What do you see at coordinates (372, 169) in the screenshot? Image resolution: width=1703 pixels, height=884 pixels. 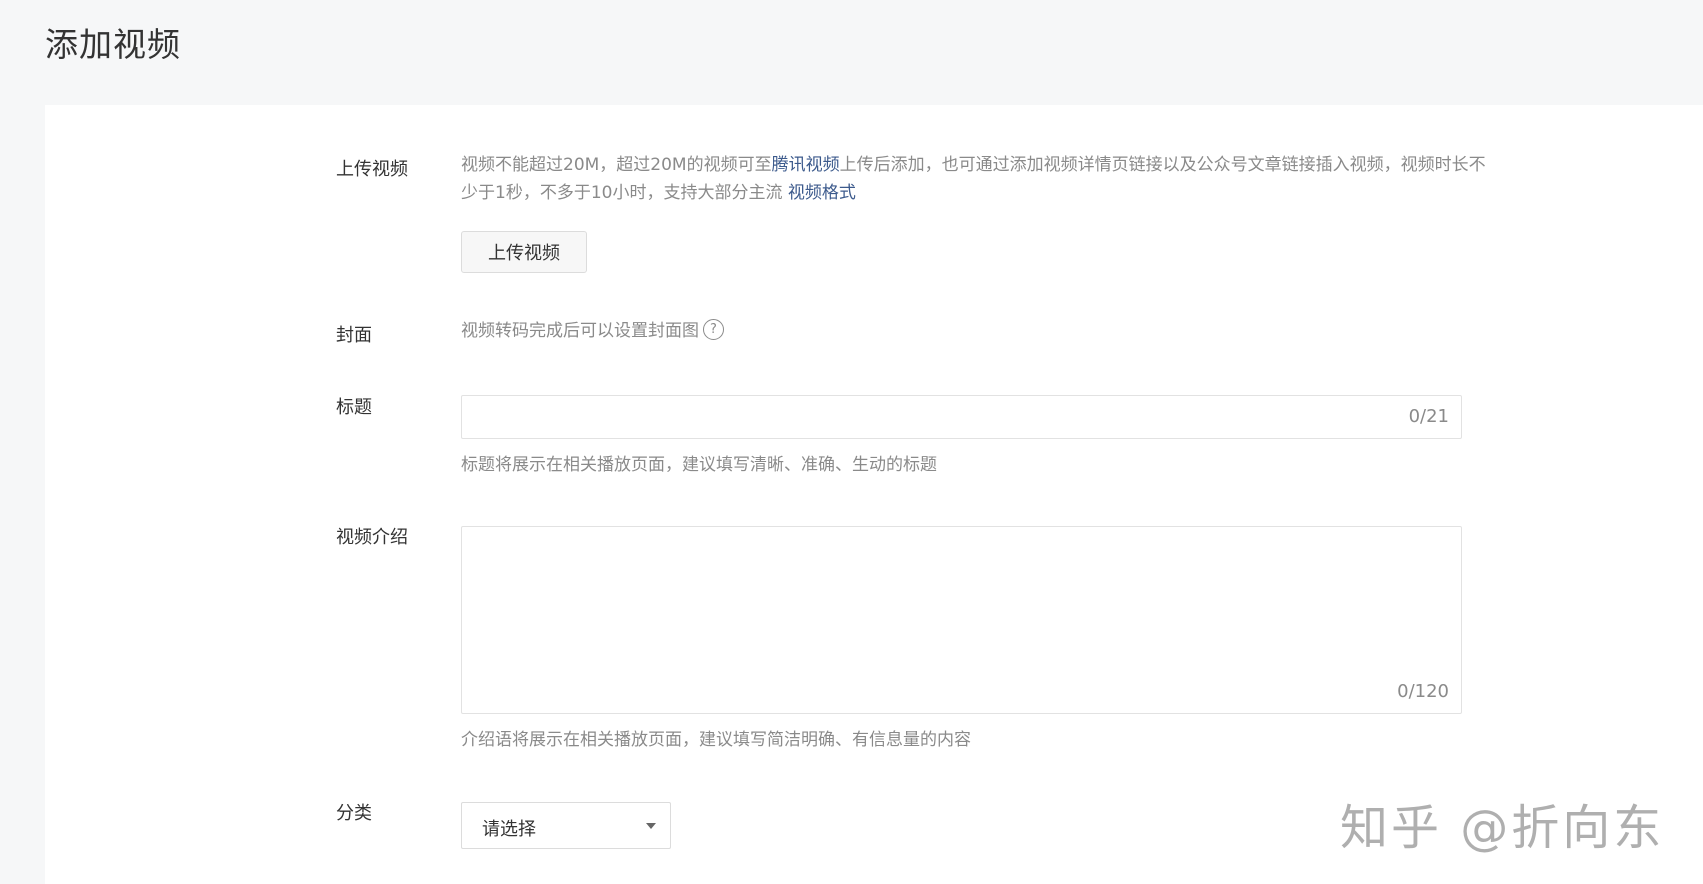 I see `upload-label: 上传视频` at bounding box center [372, 169].